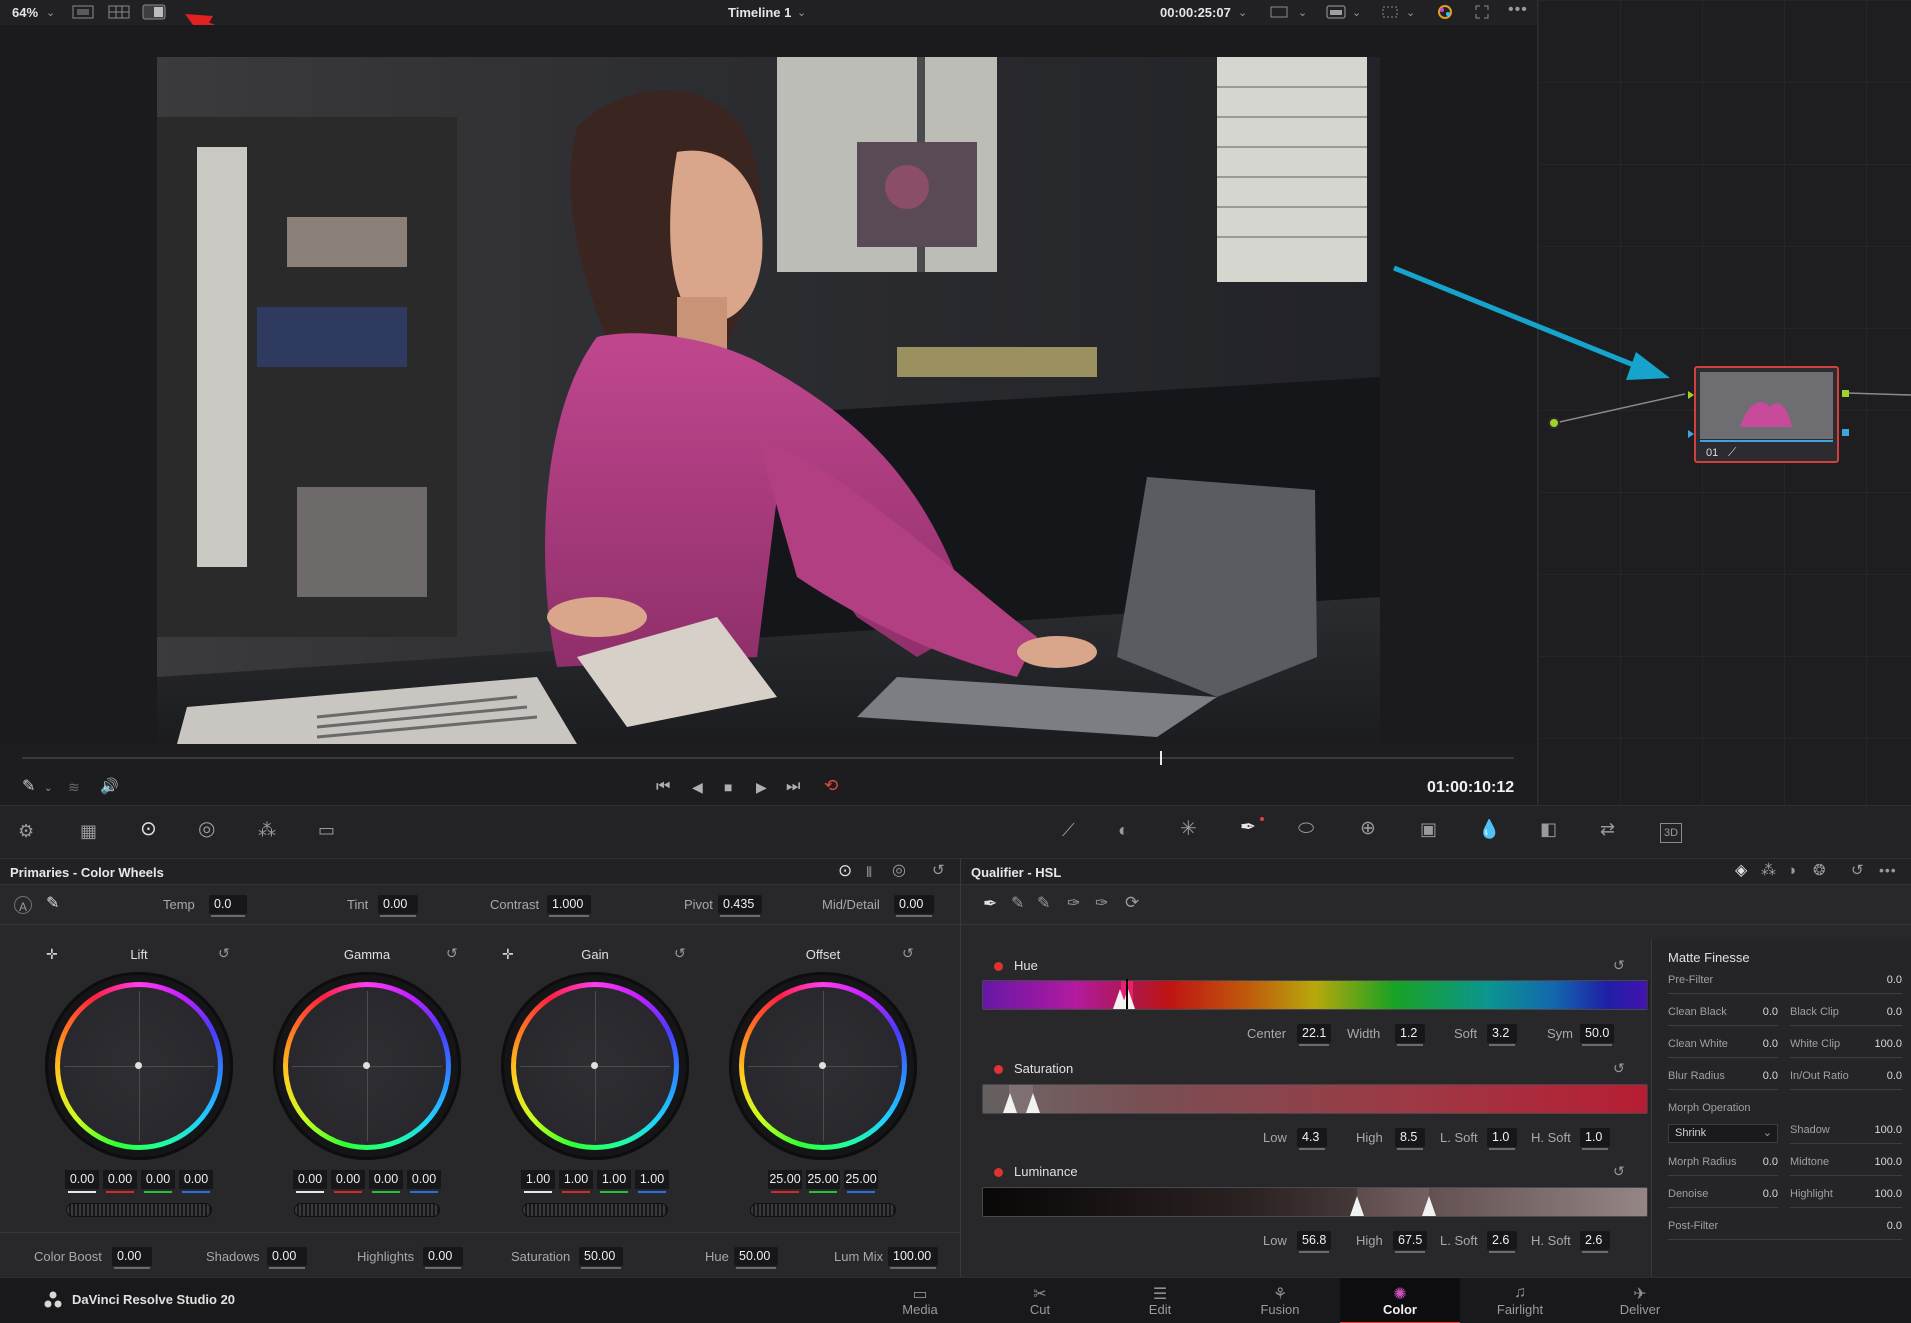 Image resolution: width=1911 pixels, height=1323 pixels. Describe the element at coordinates (740, 906) in the screenshot. I see `pivot-field: 0.435` at that location.